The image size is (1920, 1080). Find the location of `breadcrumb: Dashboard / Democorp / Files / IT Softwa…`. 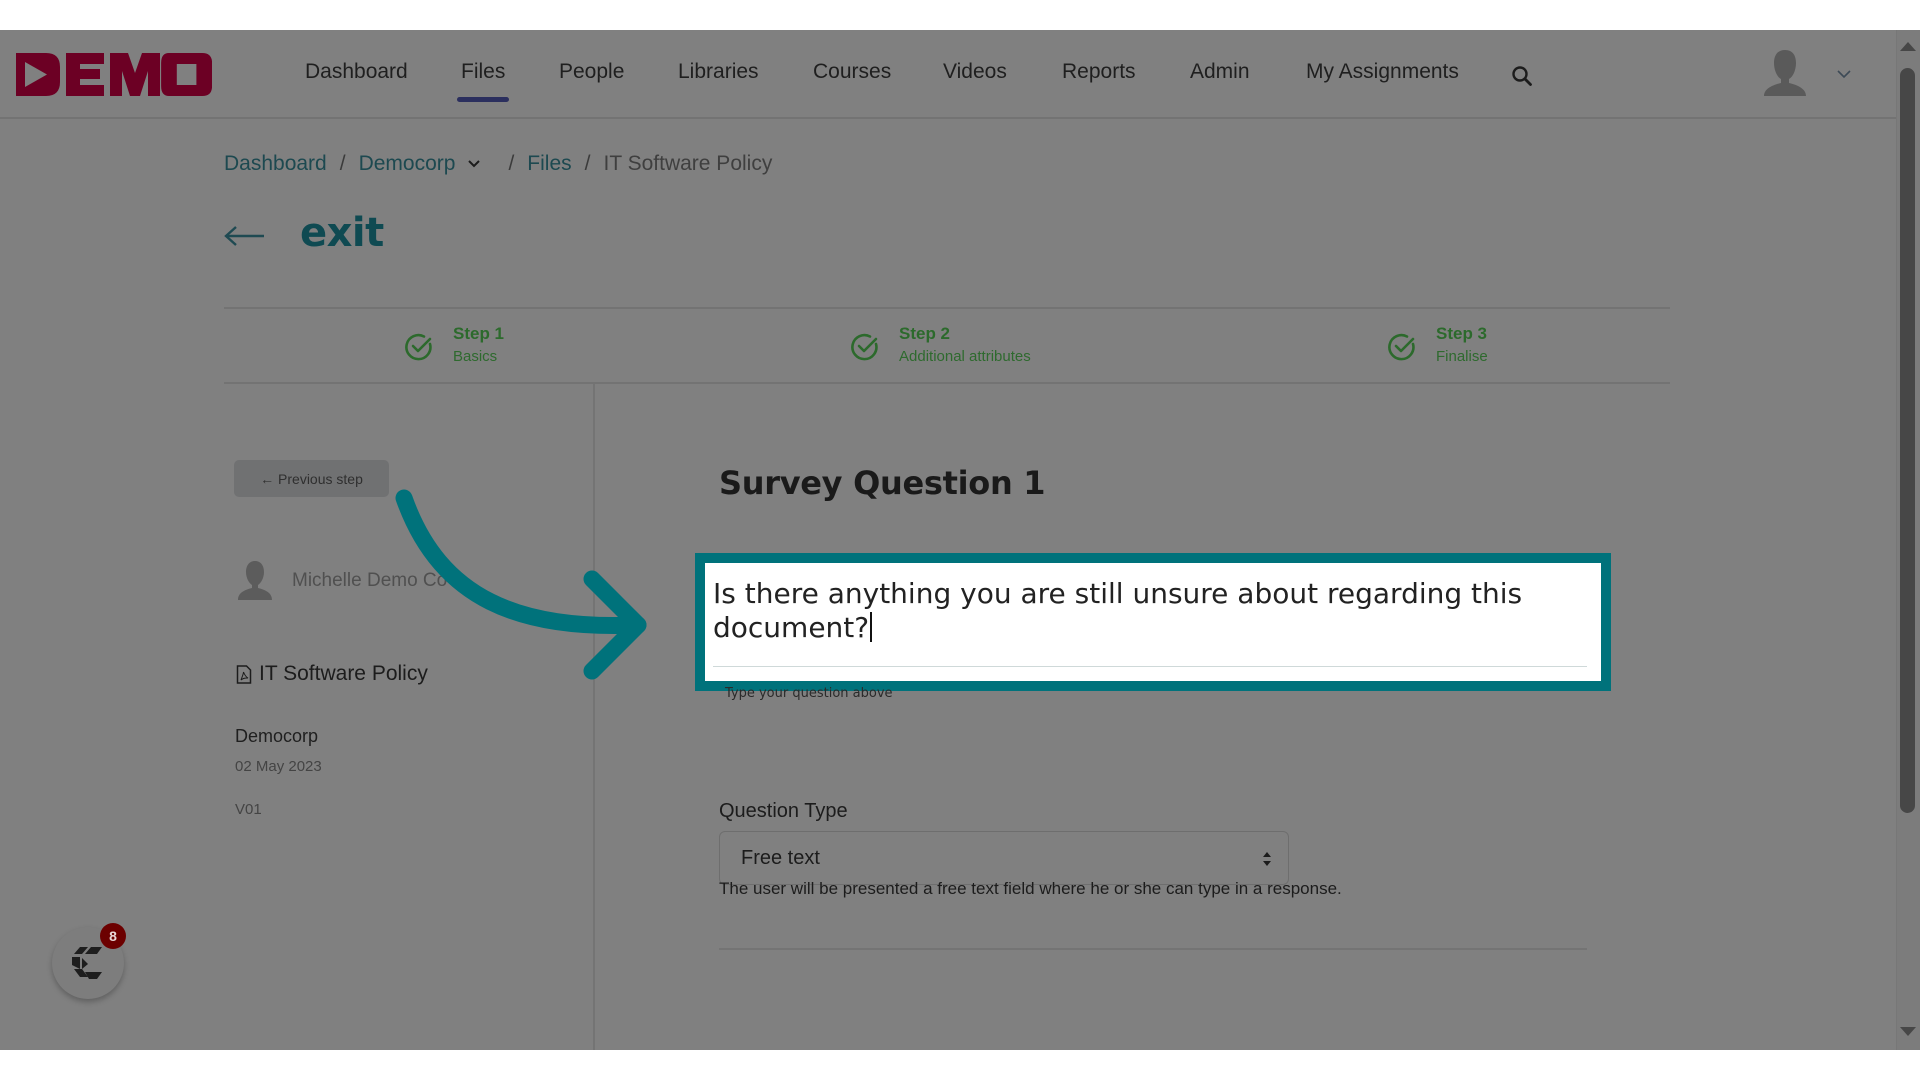

breadcrumb: Dashboard / Democorp / Files / IT Softwa… is located at coordinates (498, 164).